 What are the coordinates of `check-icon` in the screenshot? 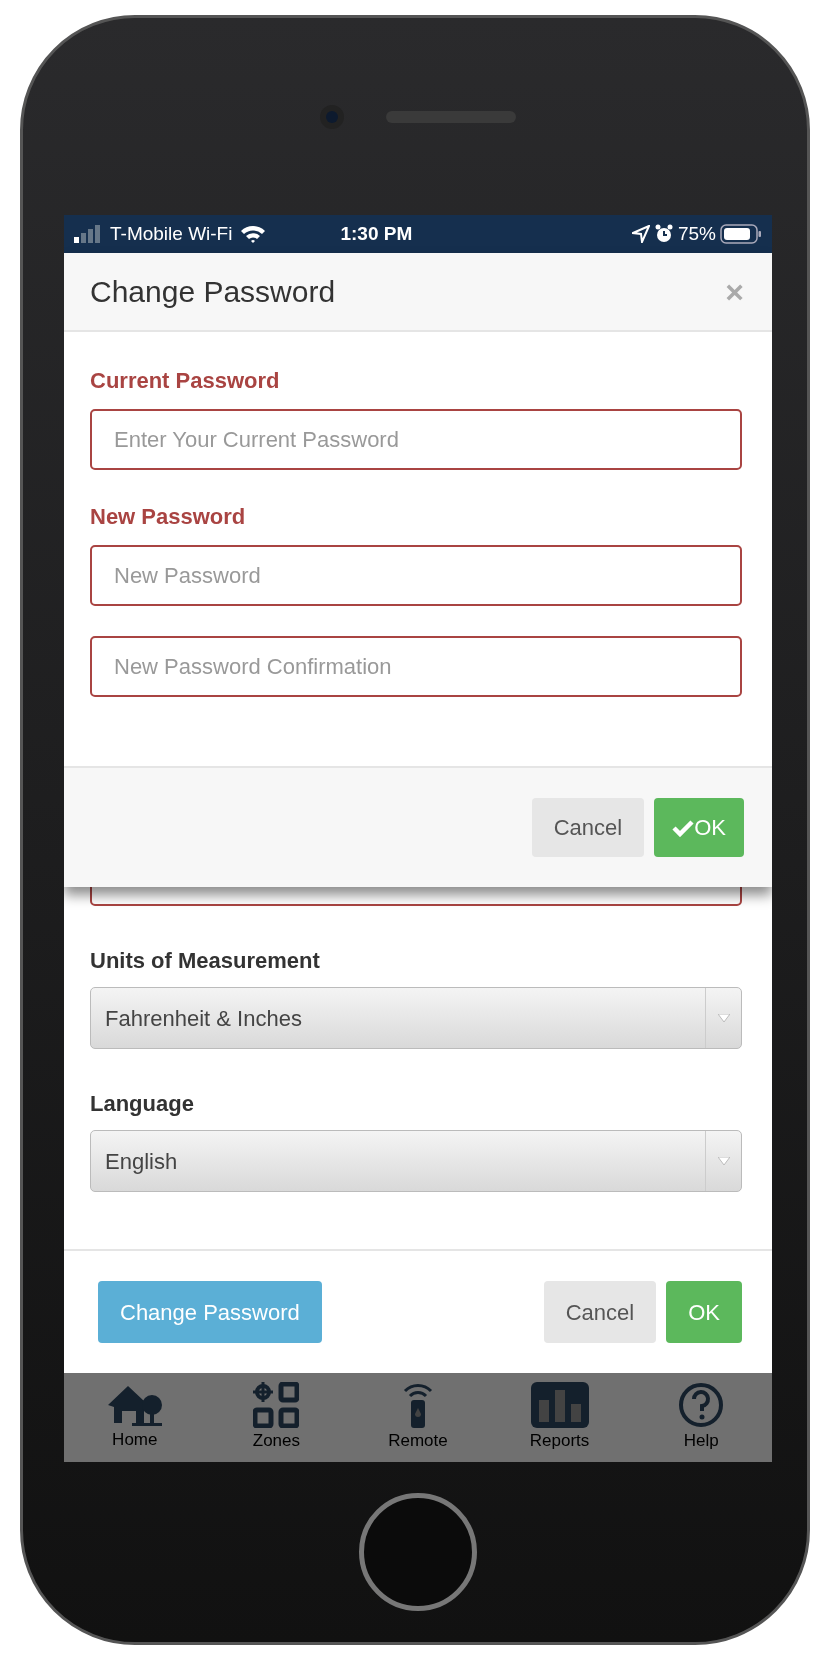 It's located at (683, 828).